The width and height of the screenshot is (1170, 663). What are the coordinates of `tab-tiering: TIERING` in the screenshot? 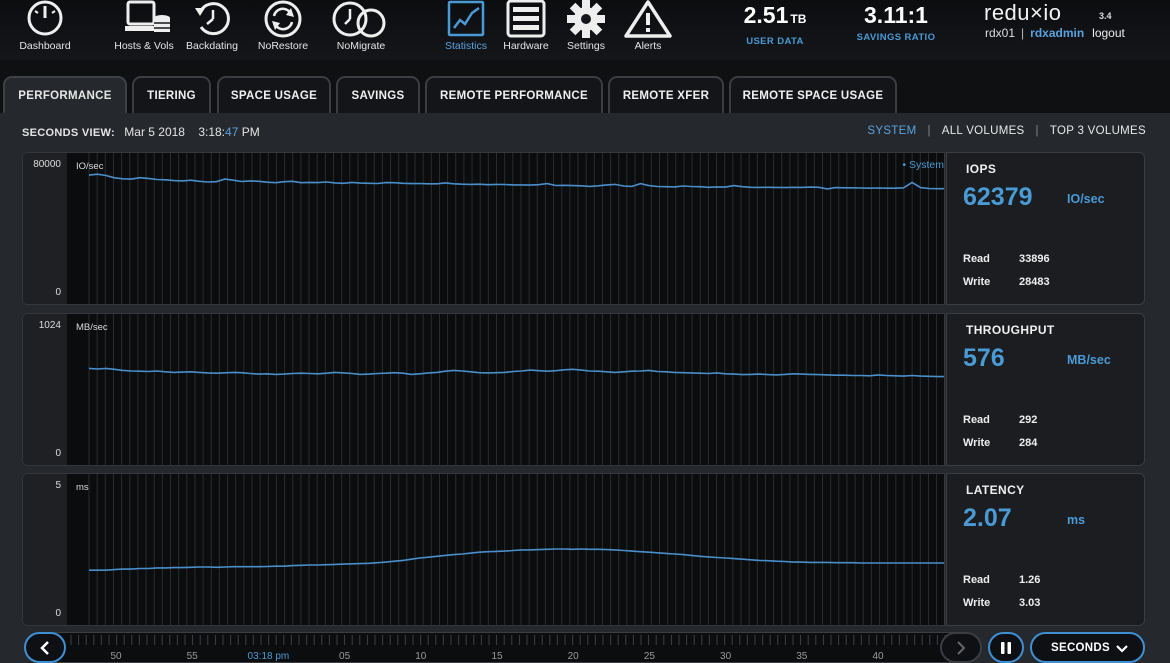 It's located at (171, 95).